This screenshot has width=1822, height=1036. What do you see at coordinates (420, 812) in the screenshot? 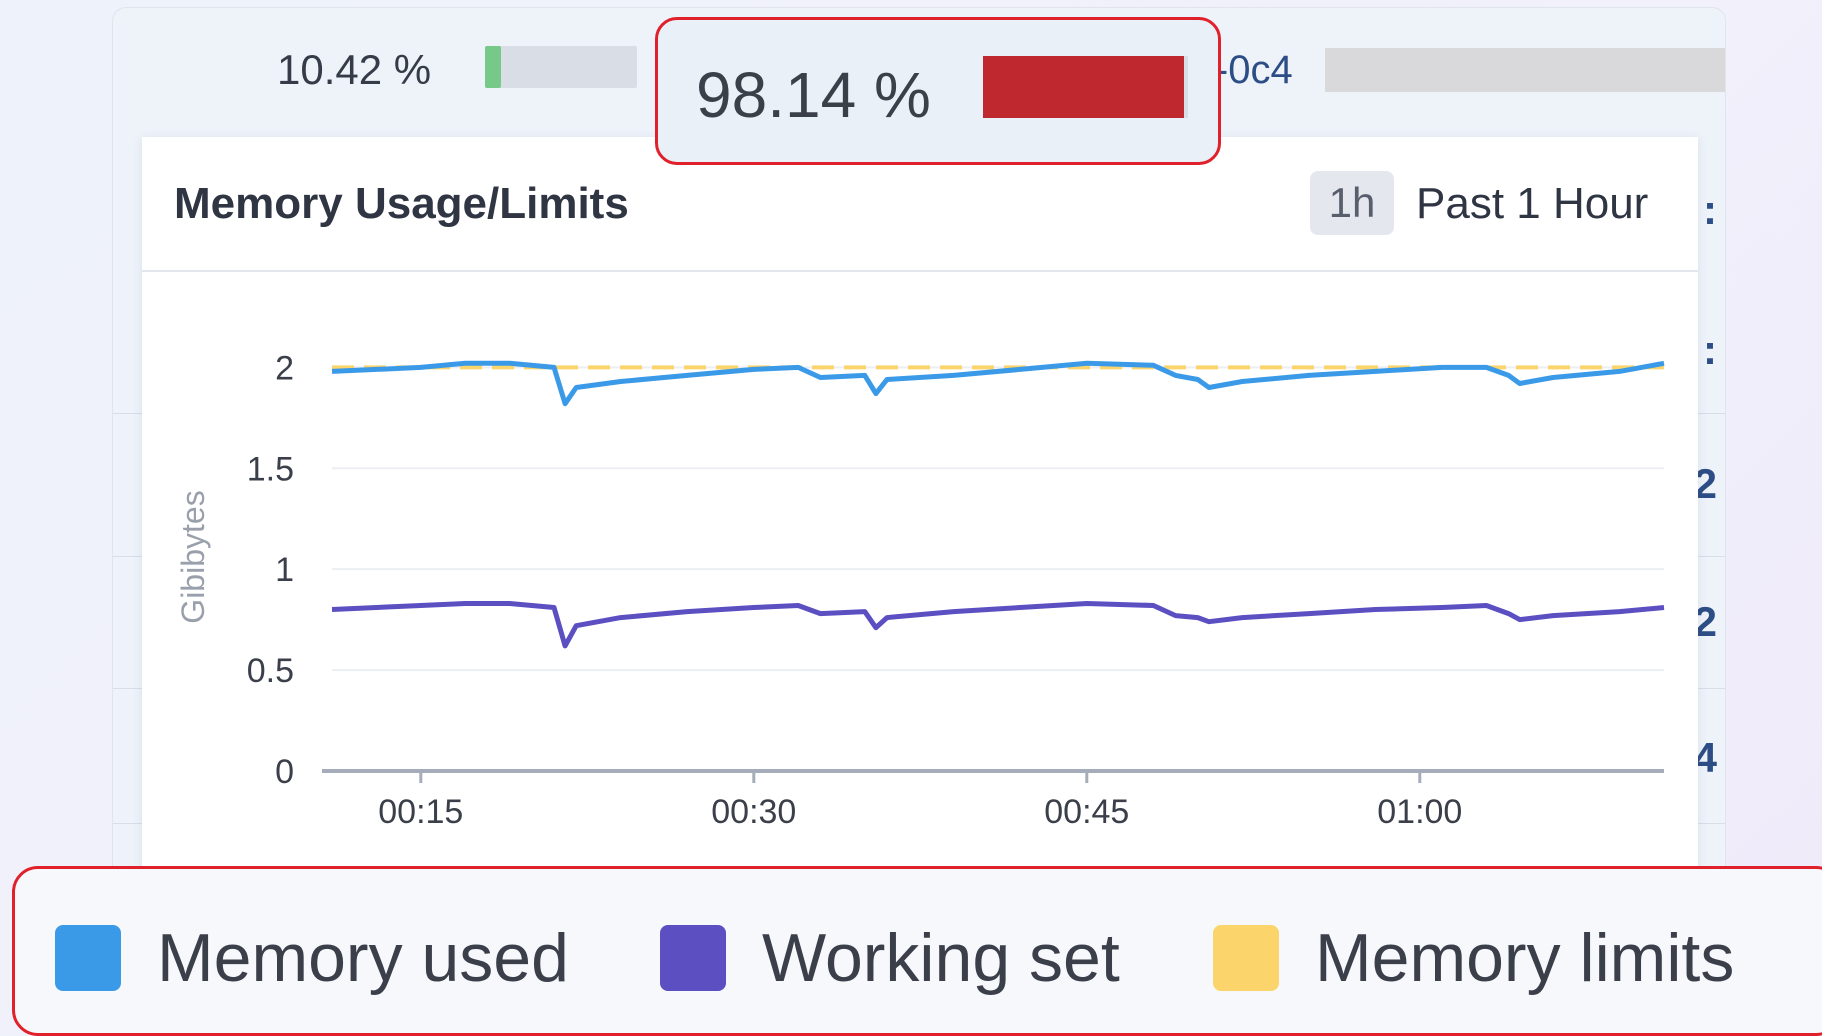
I see `x-tick-label: 00:15` at bounding box center [420, 812].